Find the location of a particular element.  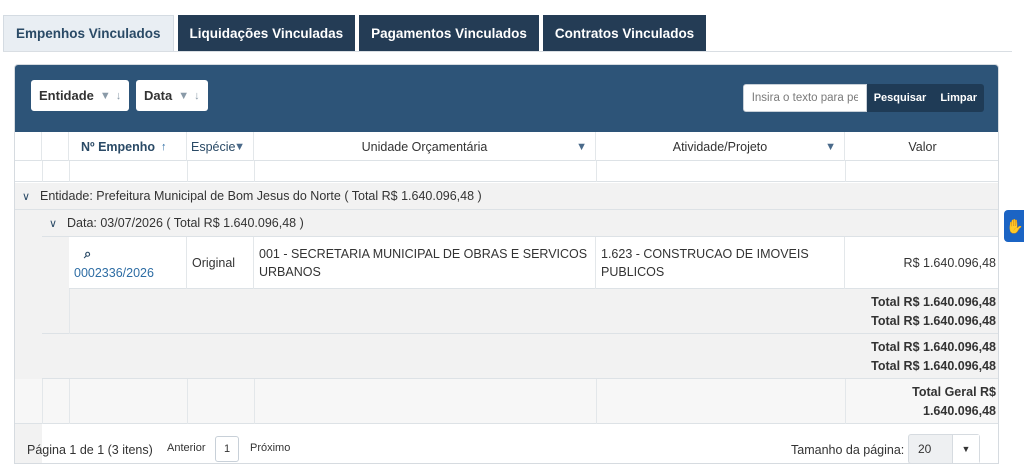

filter-row is located at coordinates (506, 171).